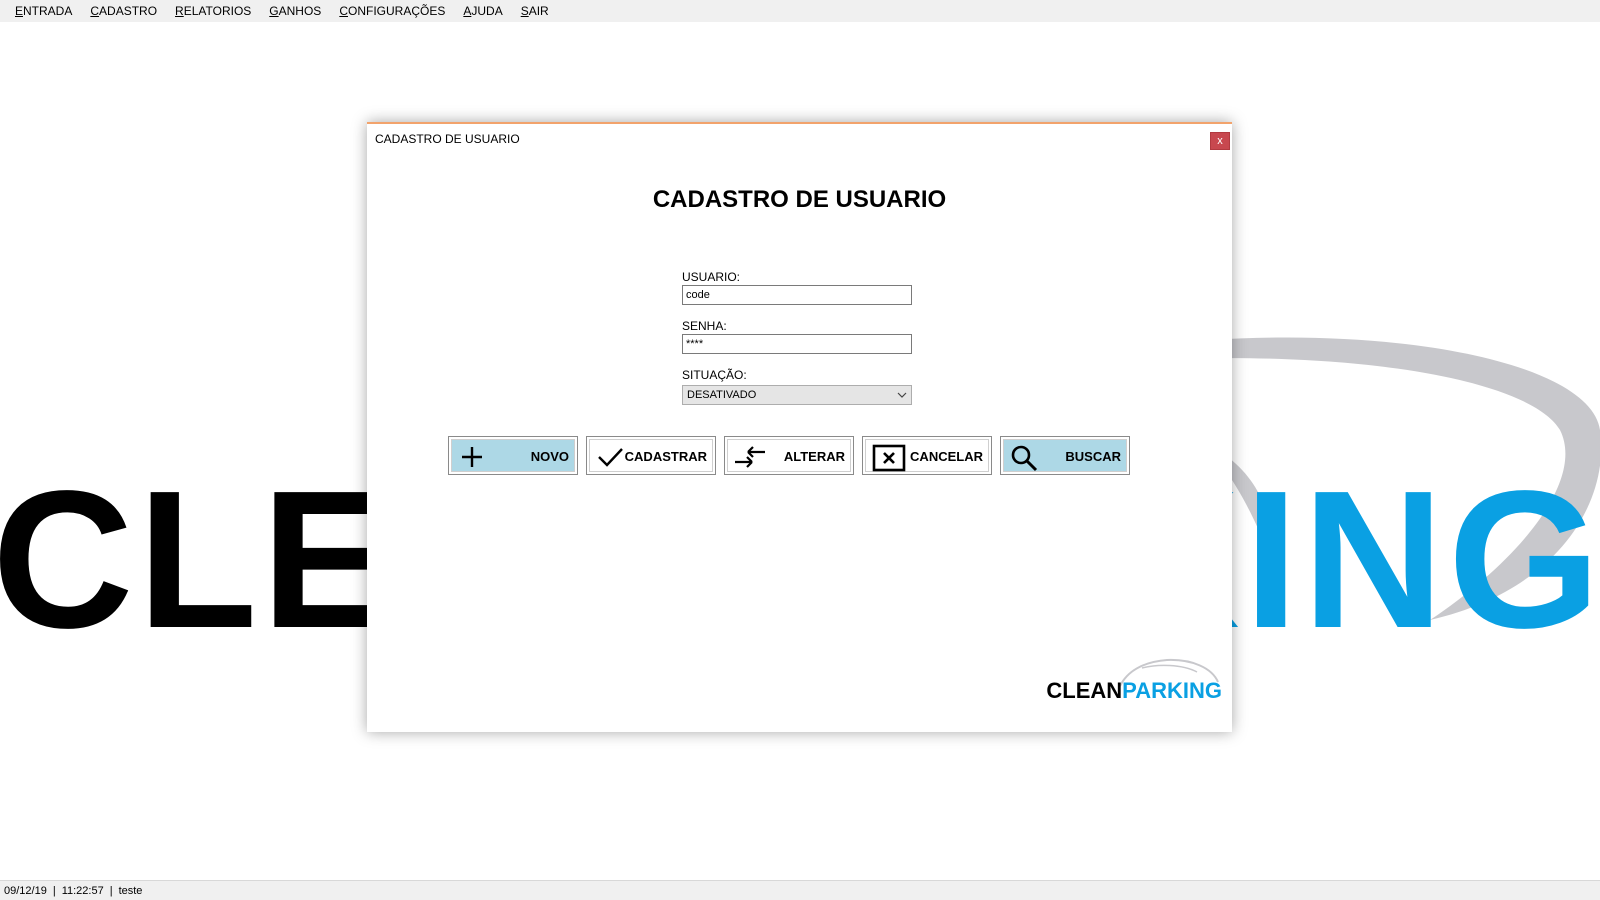 Image resolution: width=1600 pixels, height=900 pixels. What do you see at coordinates (799, 199) in the screenshot?
I see `form-heading: CADASTRO DE USUARIO` at bounding box center [799, 199].